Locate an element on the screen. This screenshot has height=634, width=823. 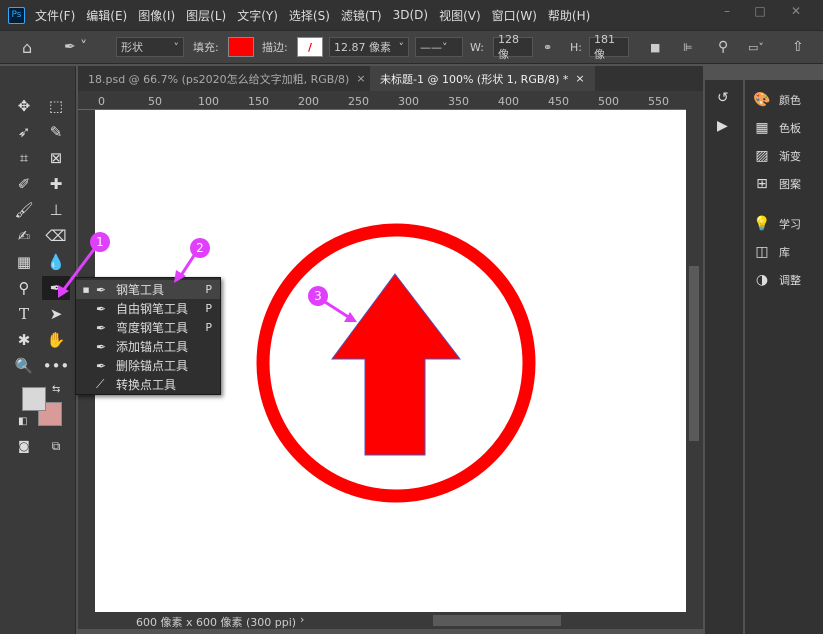
tab-18psd: 18.psd @ 66.7% (ps2020怎么给文字加粗, RGB/8) × is located at coordinates (227, 78).